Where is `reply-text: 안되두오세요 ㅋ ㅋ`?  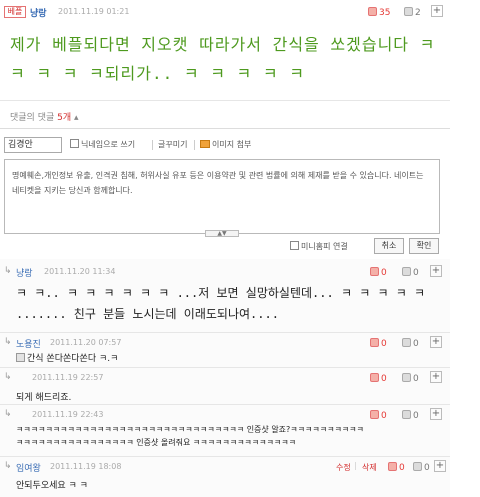 reply-text: 안되두오세요 ㅋ ㅋ is located at coordinates (52, 486).